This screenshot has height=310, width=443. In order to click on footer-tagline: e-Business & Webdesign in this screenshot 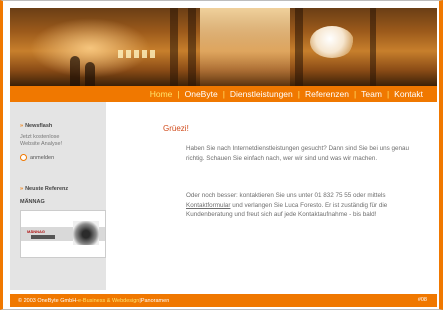, I will do `click(109, 300)`.